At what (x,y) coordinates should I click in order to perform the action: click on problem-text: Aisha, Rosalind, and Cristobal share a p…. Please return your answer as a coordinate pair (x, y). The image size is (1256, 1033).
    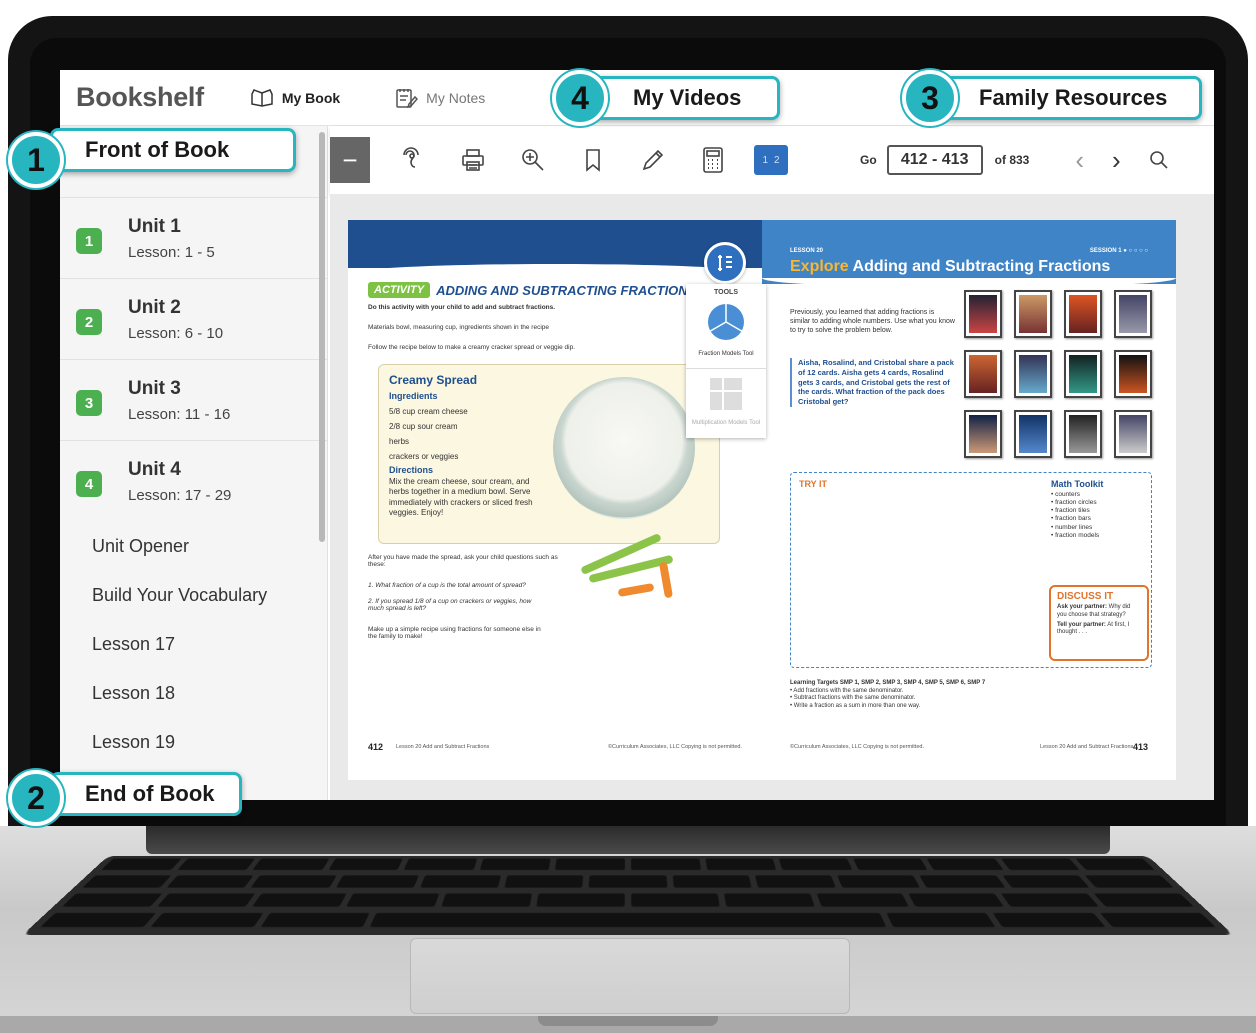
    Looking at the image, I should click on (874, 382).